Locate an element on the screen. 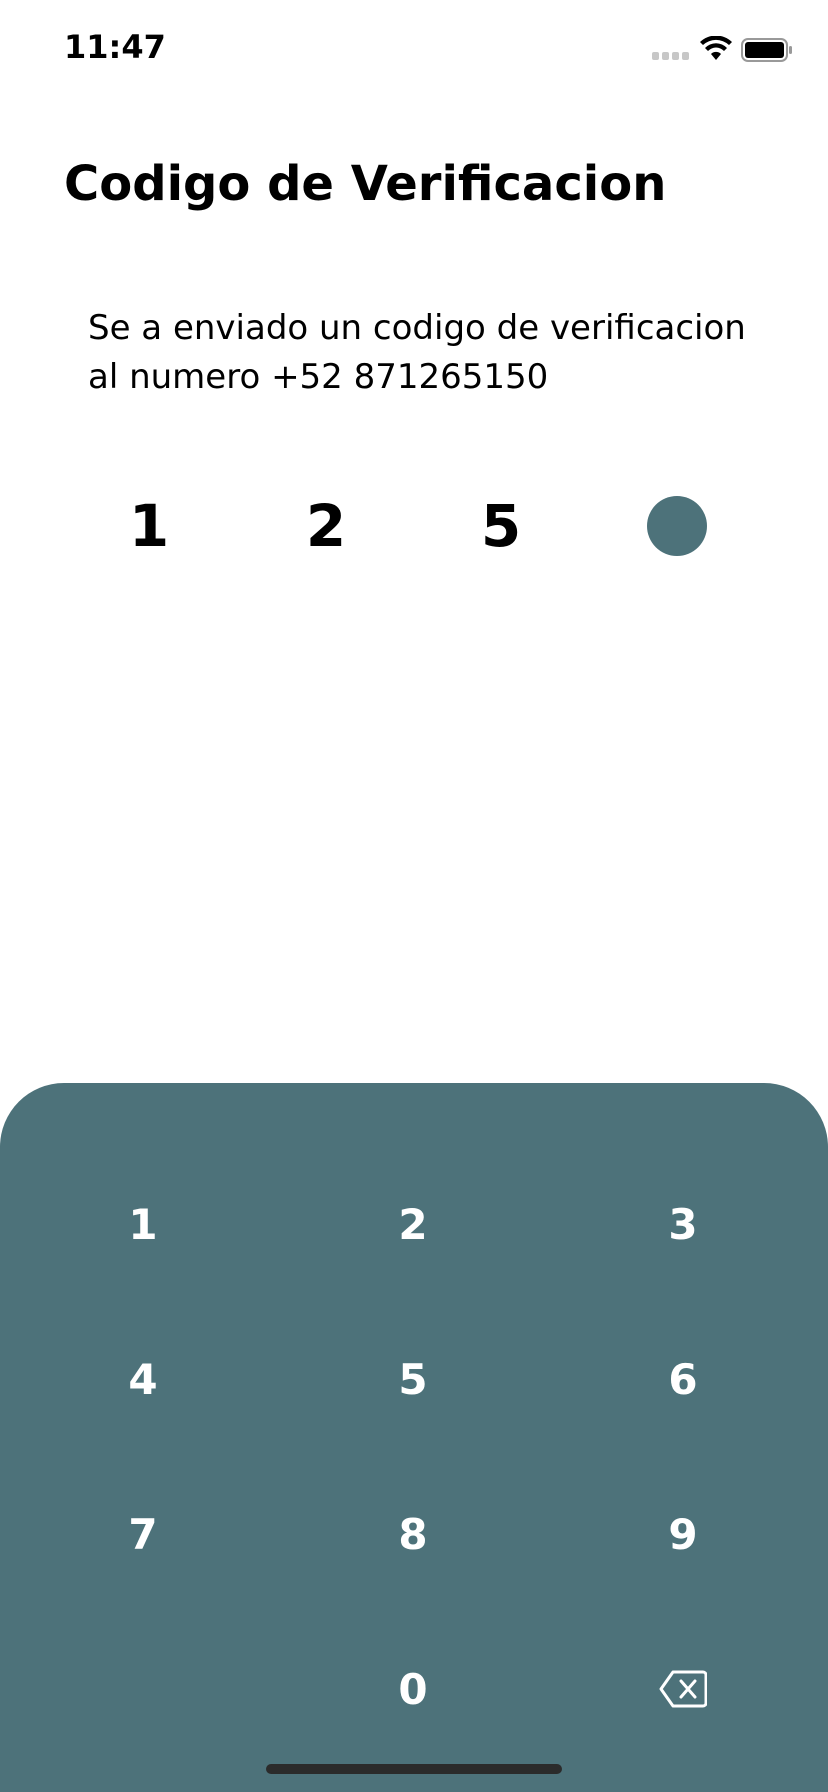 This screenshot has height=1792, width=828. key-4: 4 is located at coordinates (143, 1379).